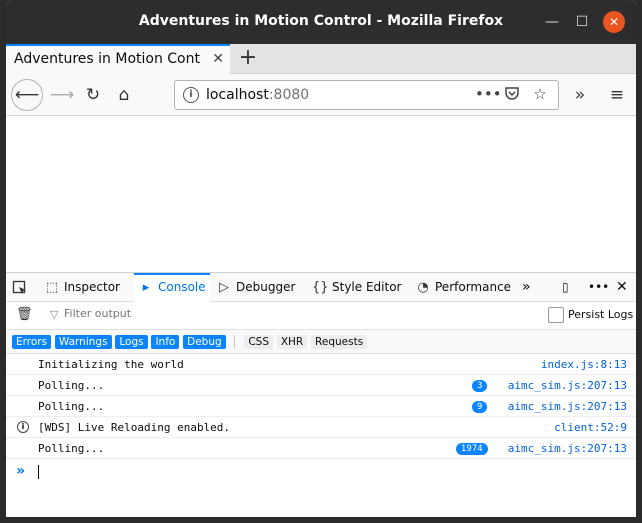 This screenshot has height=523, width=642. I want to click on url-bar: i localhost:8080 ••• ☆, so click(366, 95).